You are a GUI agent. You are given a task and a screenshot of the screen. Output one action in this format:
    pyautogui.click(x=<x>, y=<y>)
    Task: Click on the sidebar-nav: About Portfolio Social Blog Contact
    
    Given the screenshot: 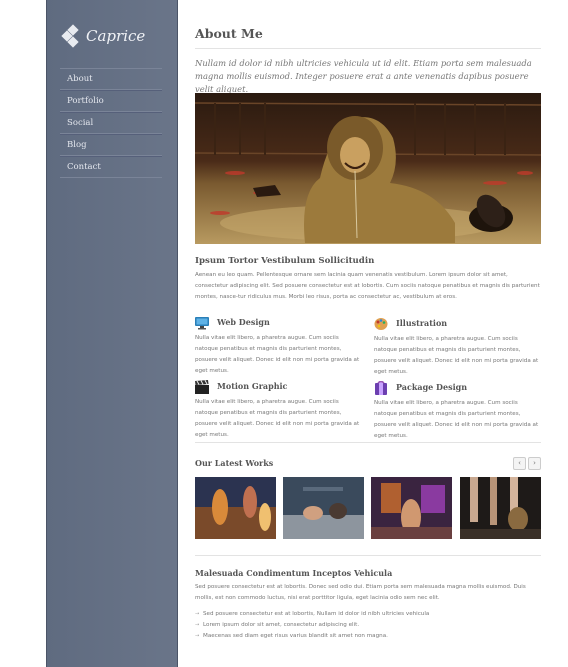 What is the action you would take?
    pyautogui.click(x=111, y=123)
    